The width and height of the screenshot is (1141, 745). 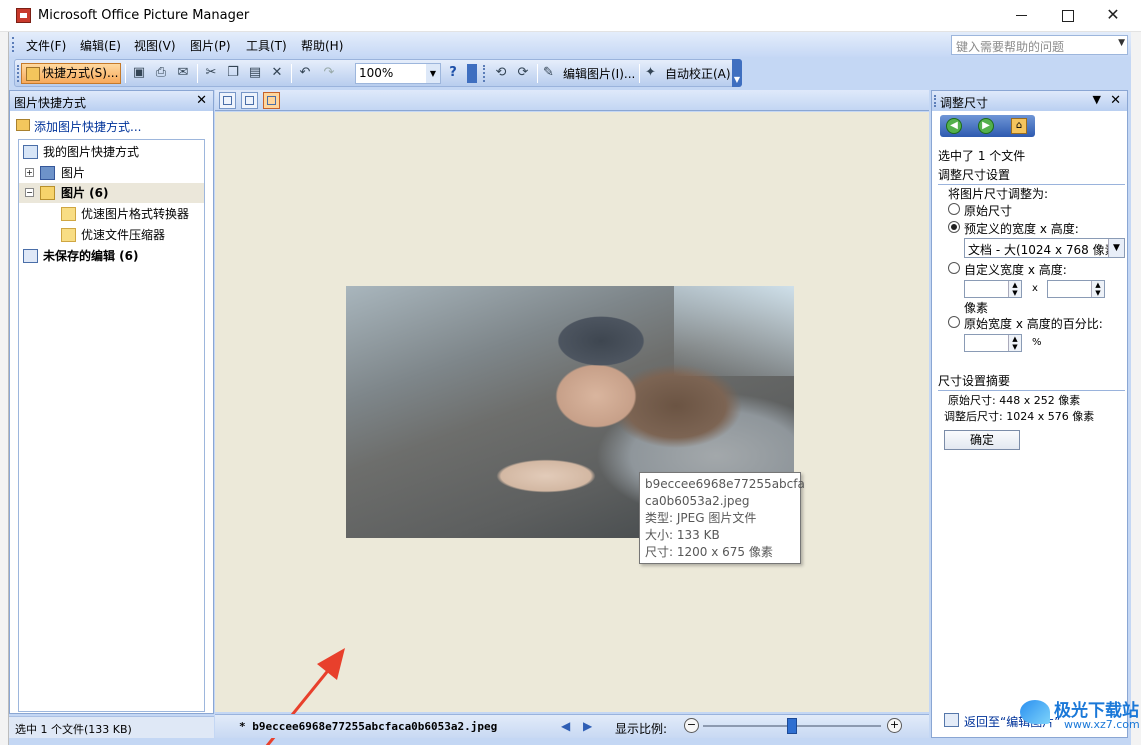 I want to click on next-picture-icon: ▶, so click(x=587, y=726).